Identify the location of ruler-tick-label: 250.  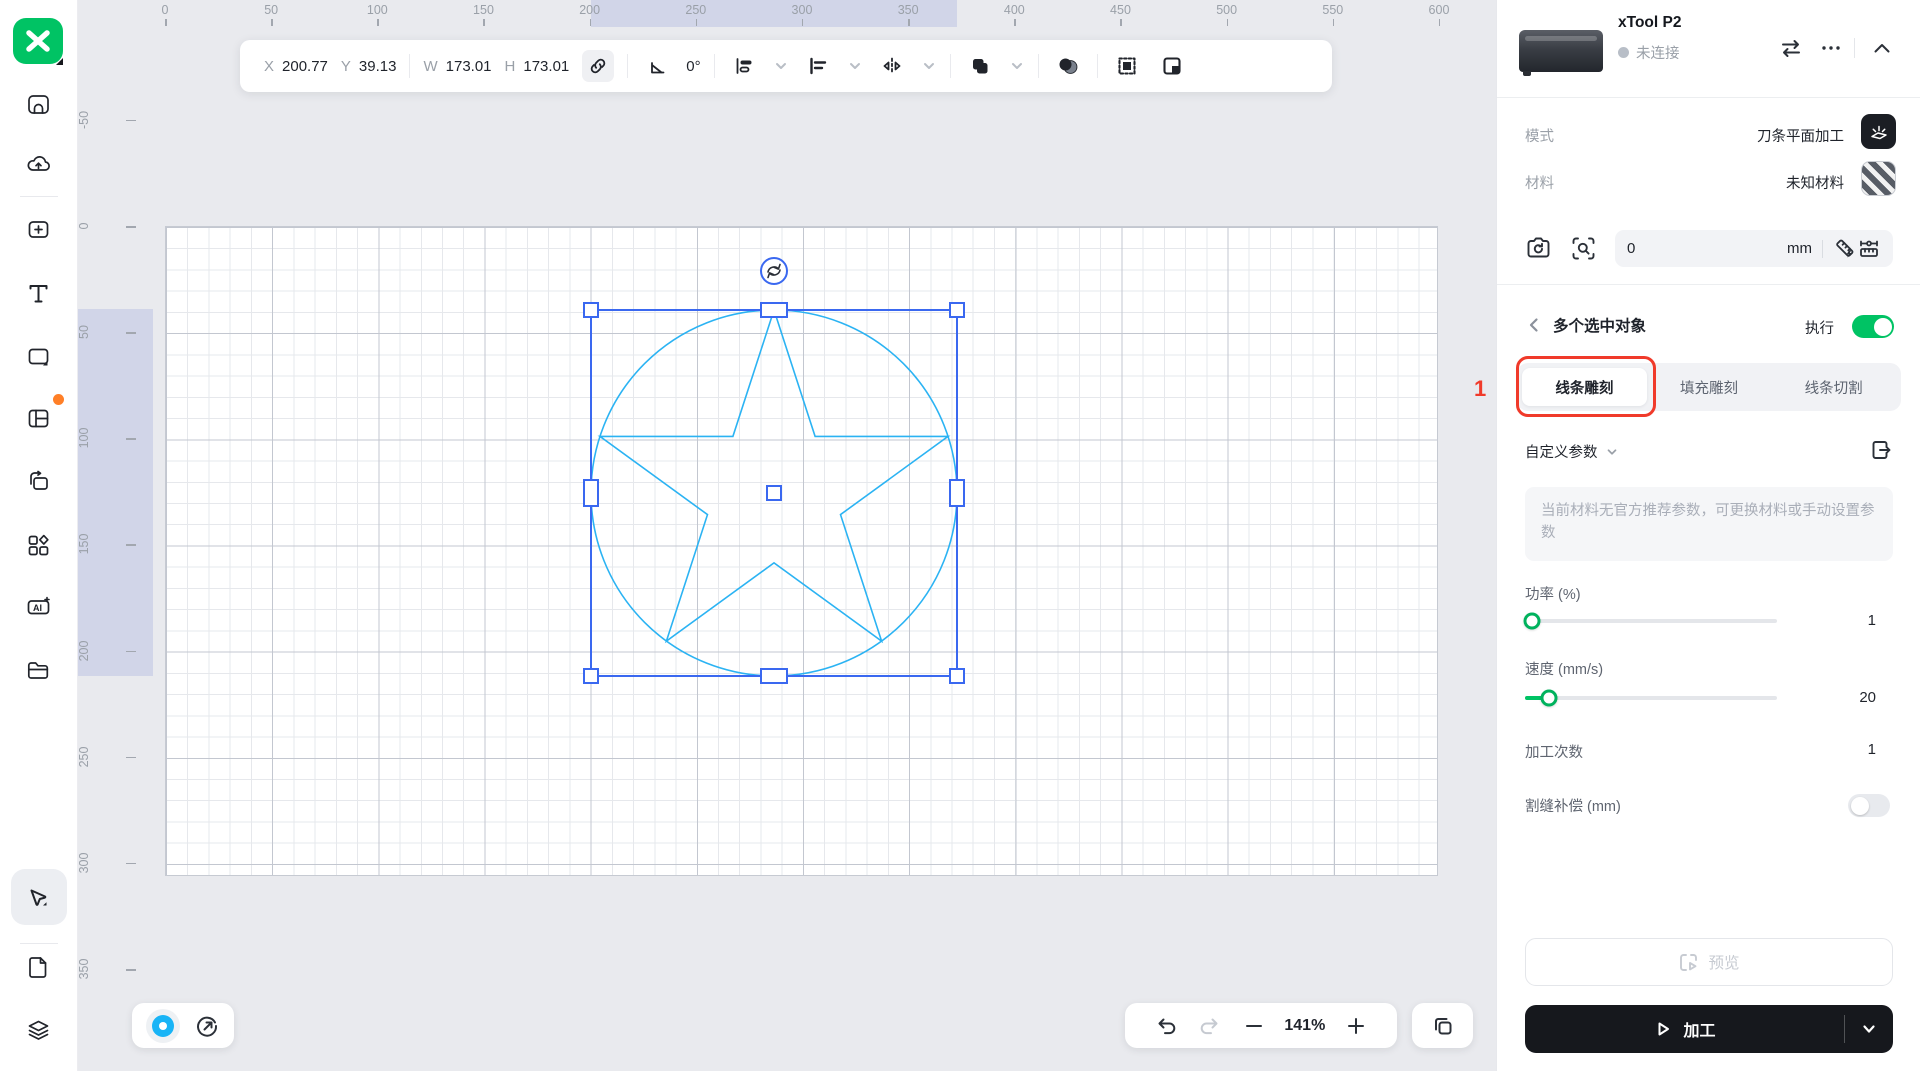
(84, 757).